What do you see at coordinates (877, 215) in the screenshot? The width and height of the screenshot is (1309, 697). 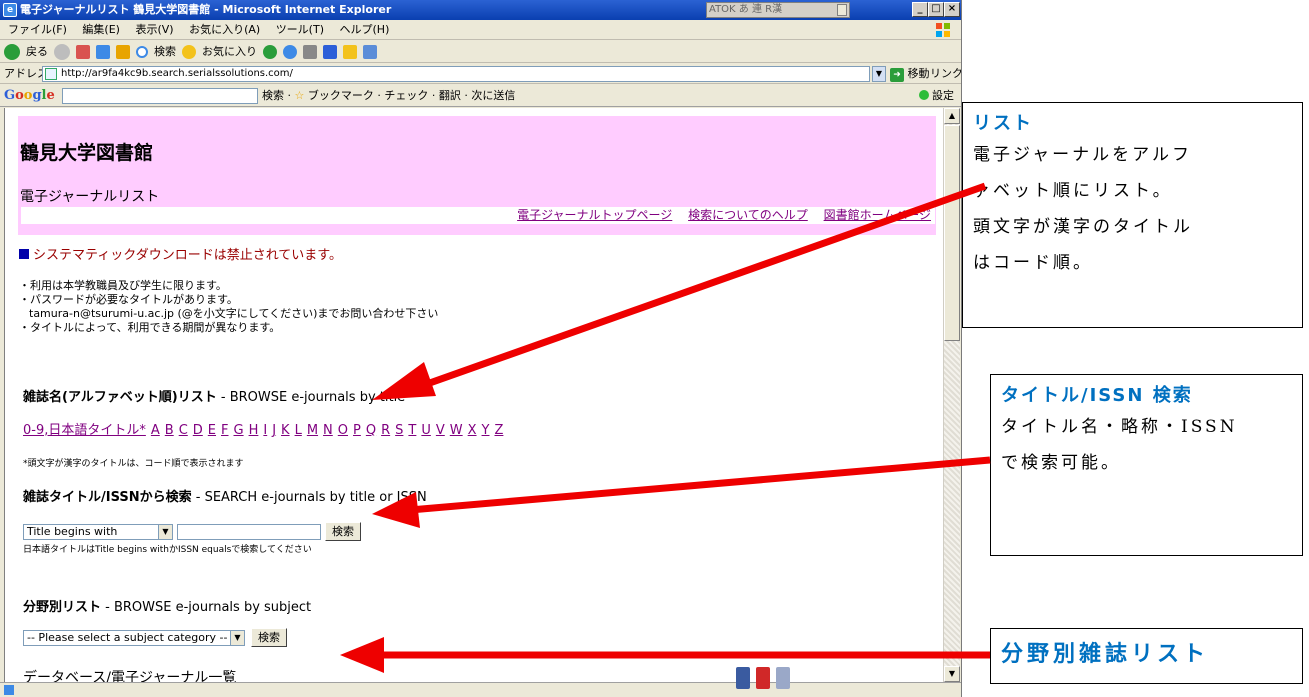 I see `nav-library-home: 図書館ホームページ` at bounding box center [877, 215].